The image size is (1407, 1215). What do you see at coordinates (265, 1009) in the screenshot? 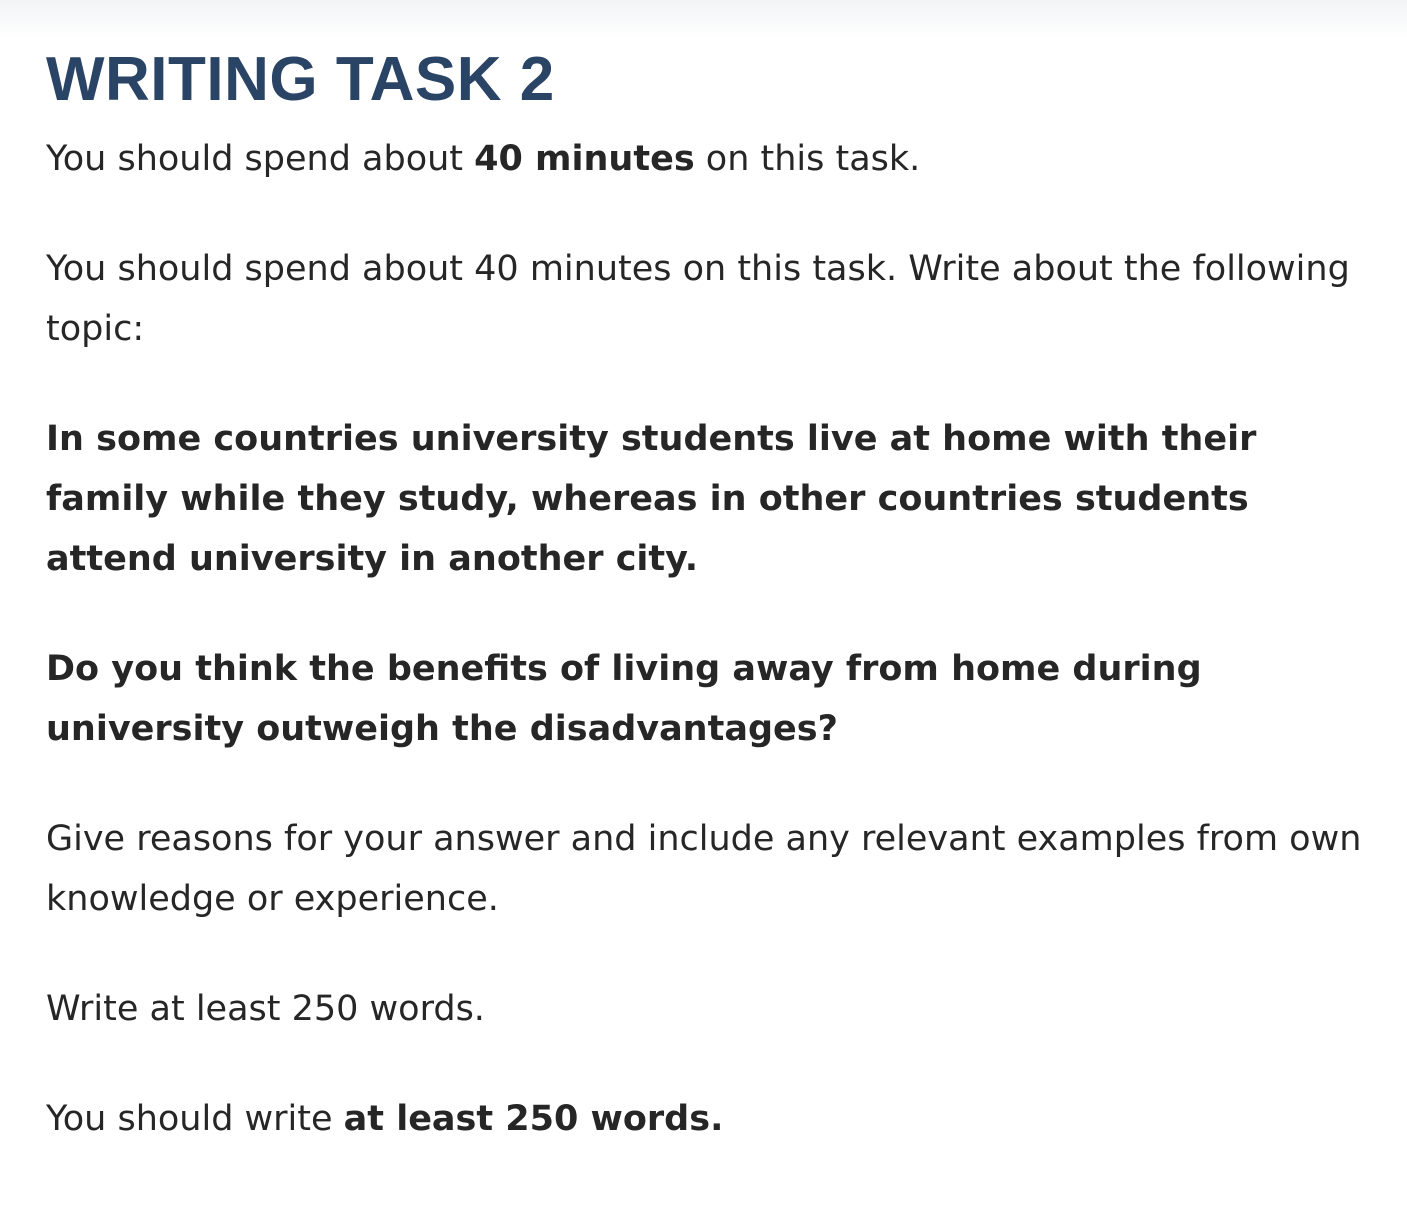
I see `word-limit-text: Write at least 250 words.` at bounding box center [265, 1009].